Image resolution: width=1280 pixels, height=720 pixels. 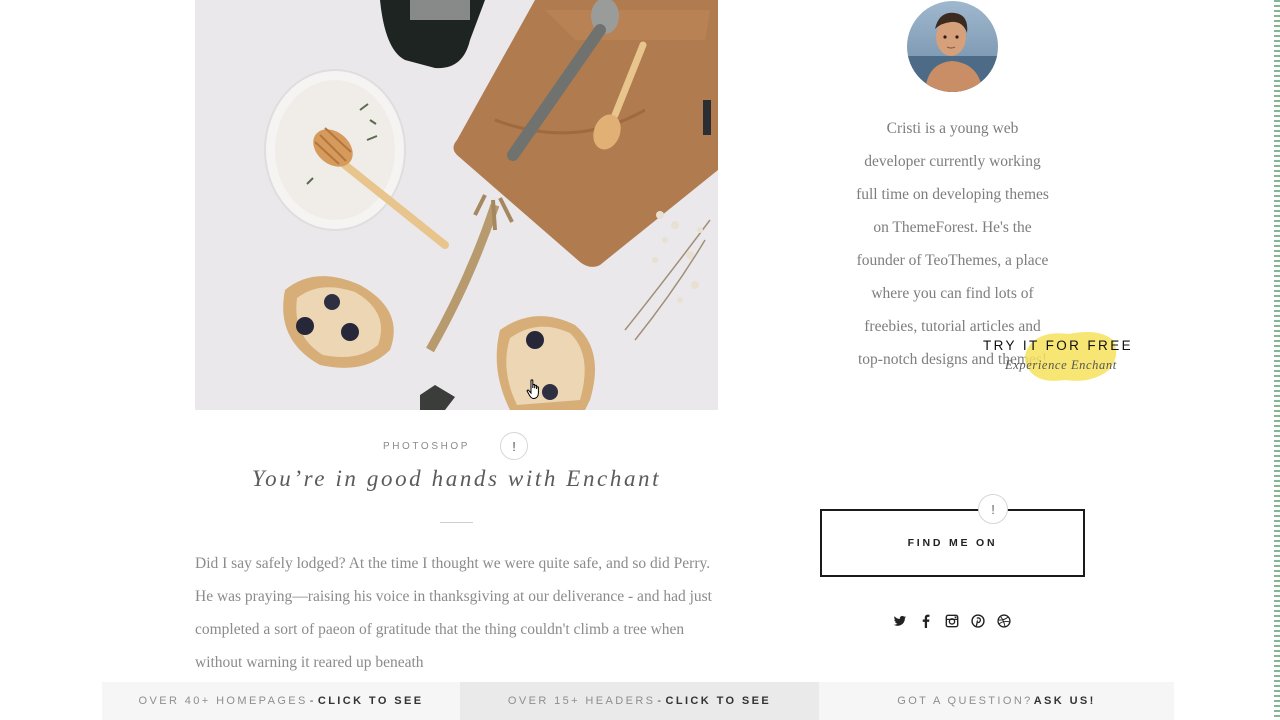 I want to click on post-category-row: PHOTOSHOP !, so click(x=456, y=446).